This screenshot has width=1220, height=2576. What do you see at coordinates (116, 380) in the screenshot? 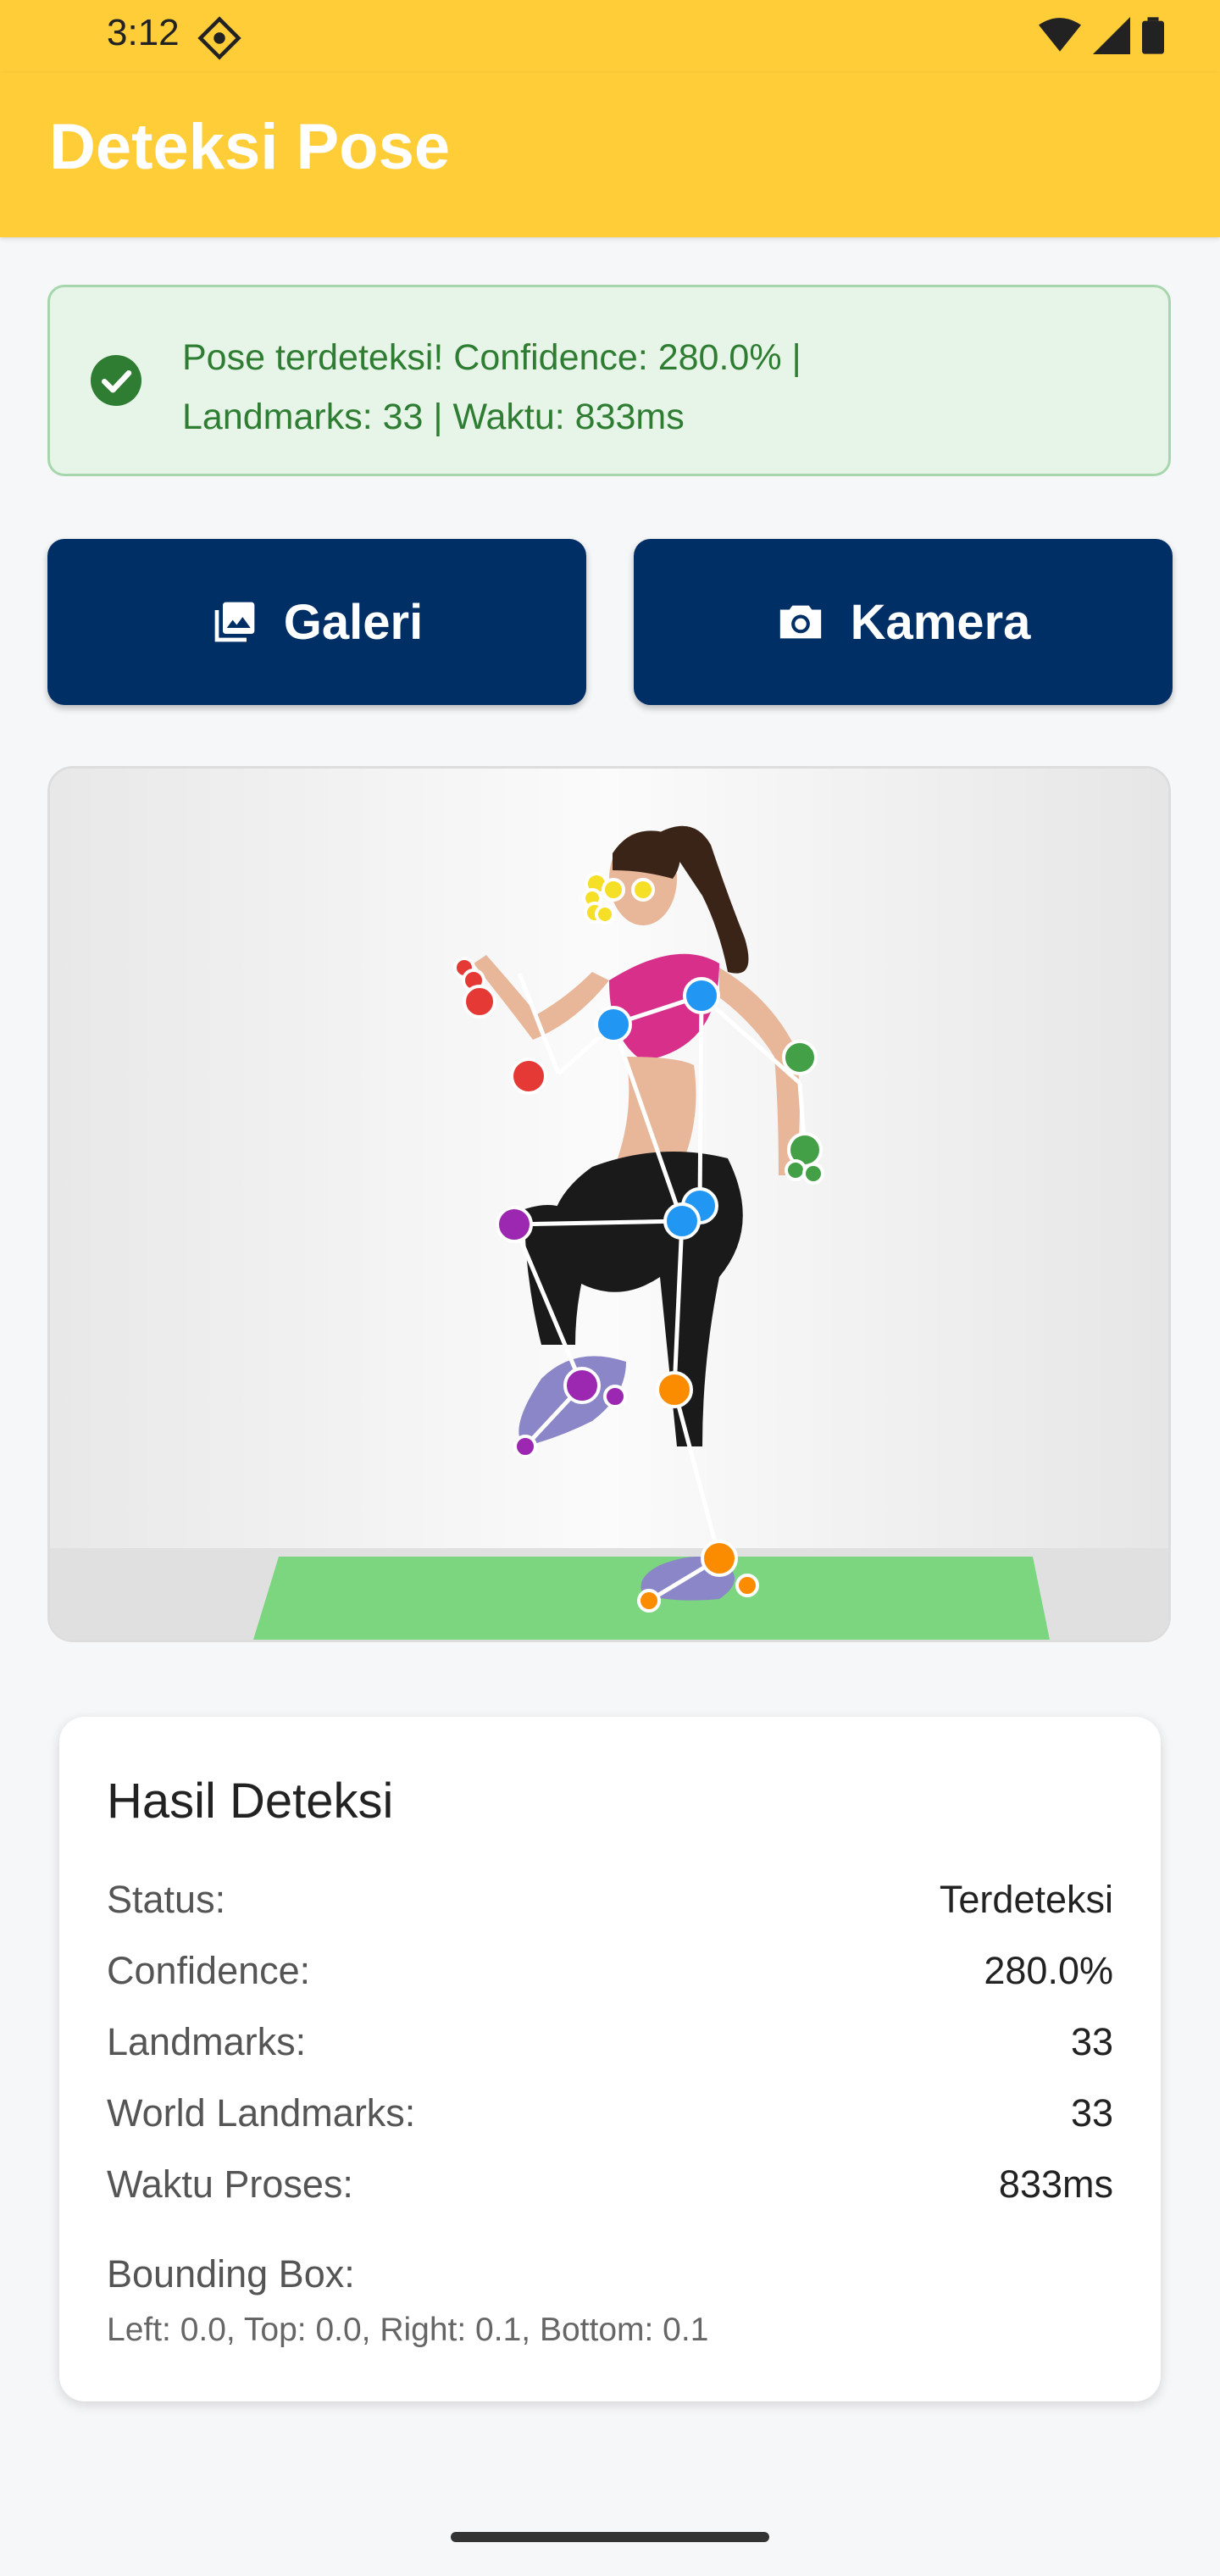
I see `check-circle-icon` at bounding box center [116, 380].